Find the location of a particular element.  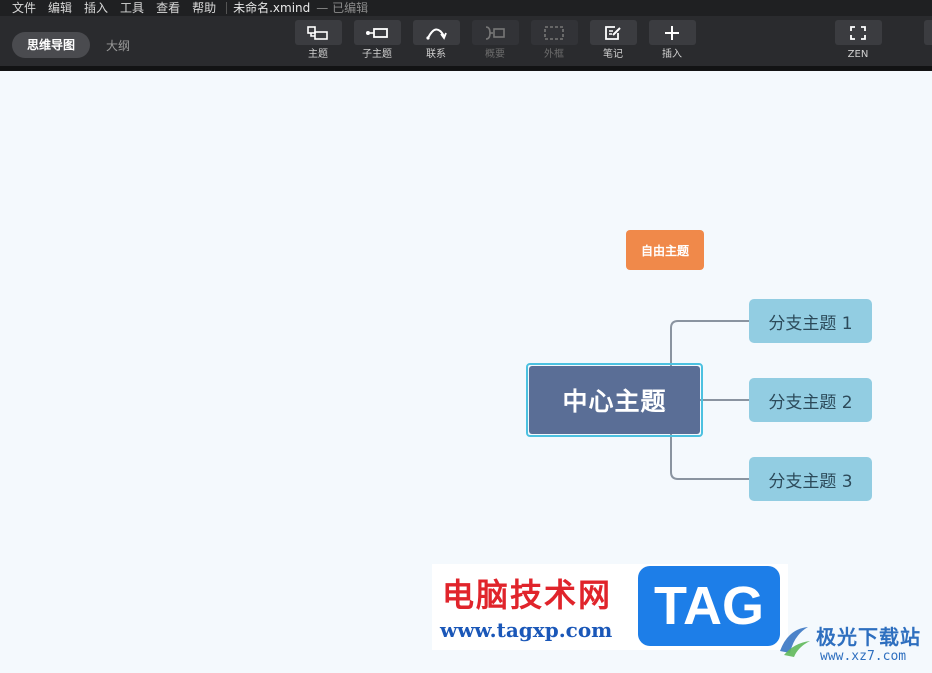

aurora-logo-icon is located at coordinates (795, 642).